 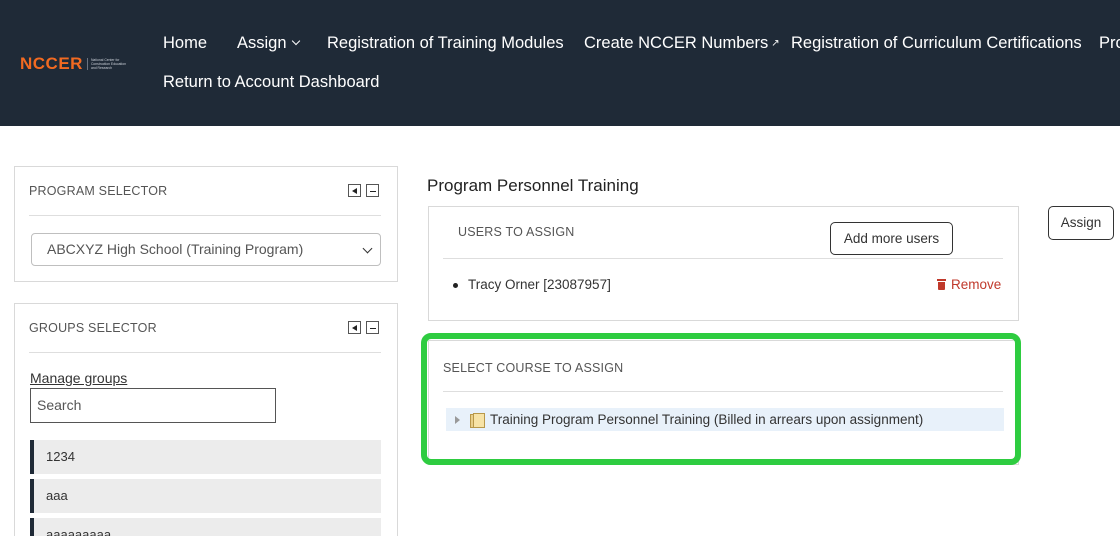 I want to click on group-search-input: Search, so click(x=153, y=405).